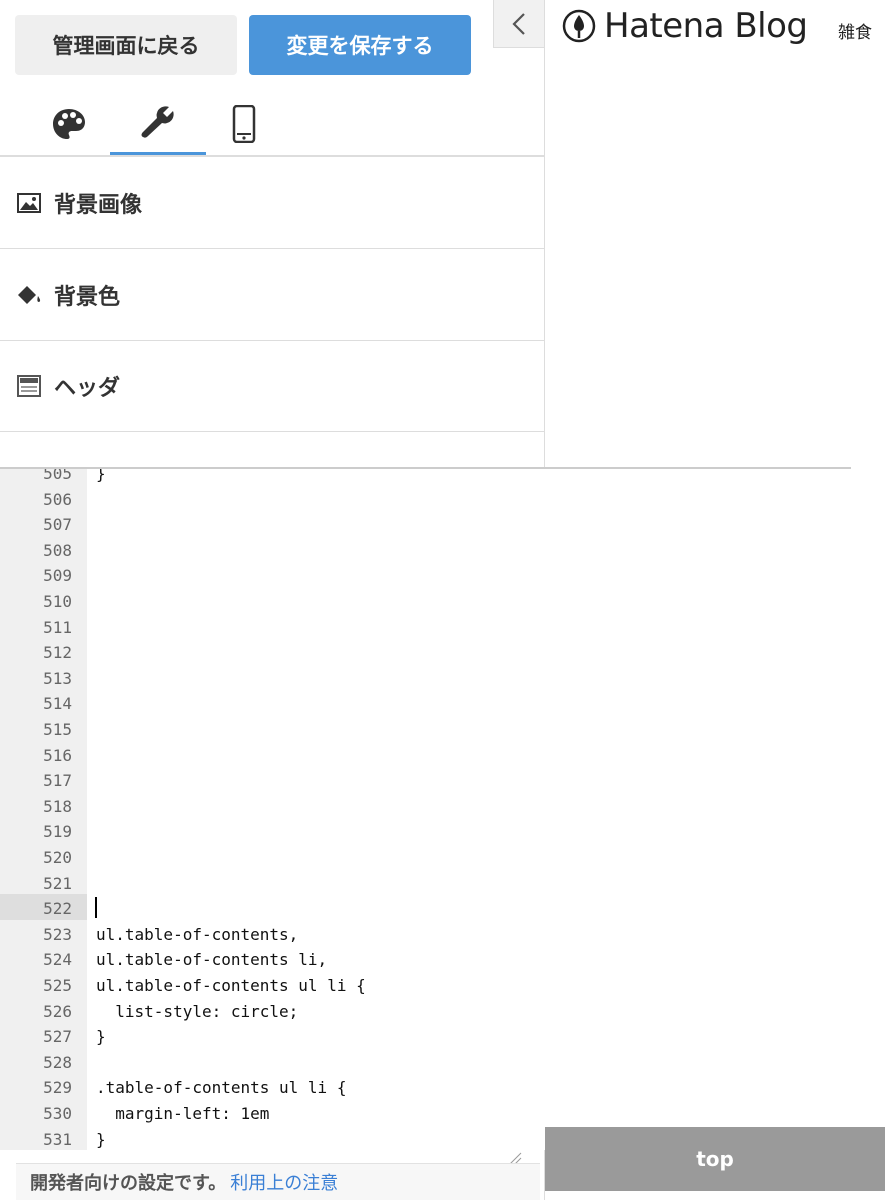  I want to click on developer-notice: 開発者向けの設定です。 利用上の注意, so click(278, 1181).